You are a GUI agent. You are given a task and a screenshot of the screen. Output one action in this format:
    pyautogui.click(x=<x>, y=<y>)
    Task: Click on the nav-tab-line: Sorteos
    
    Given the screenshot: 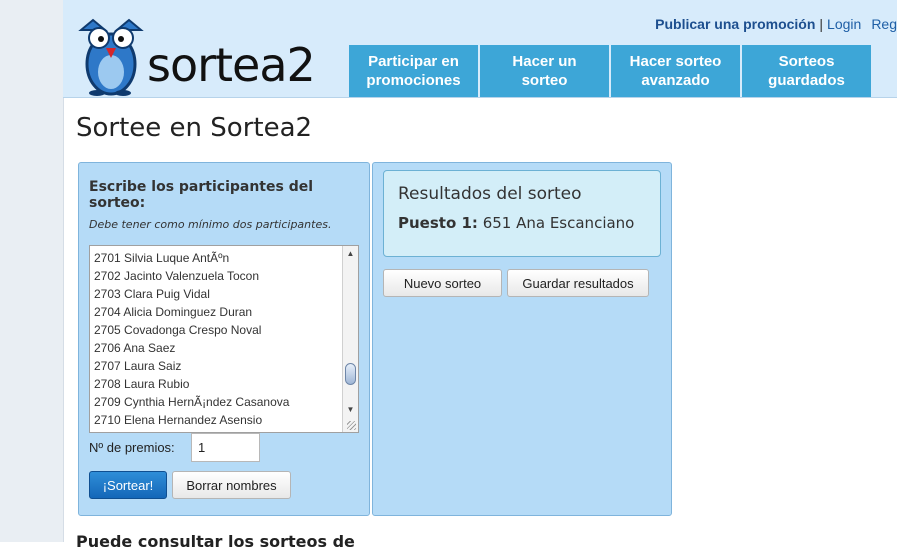 What is the action you would take?
    pyautogui.click(x=806, y=61)
    